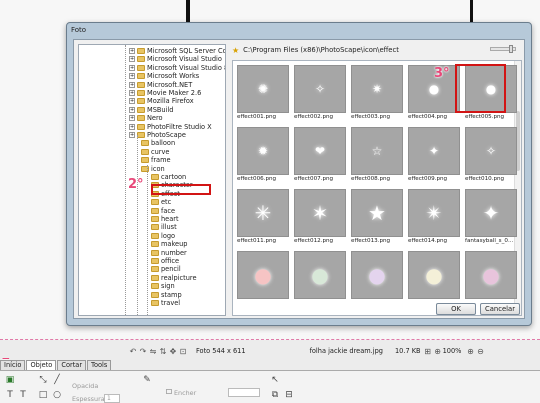 Image resolution: width=540 pixels, height=403 pixels. Describe the element at coordinates (99, 365) in the screenshot. I see `tab-tools: Tools` at that location.